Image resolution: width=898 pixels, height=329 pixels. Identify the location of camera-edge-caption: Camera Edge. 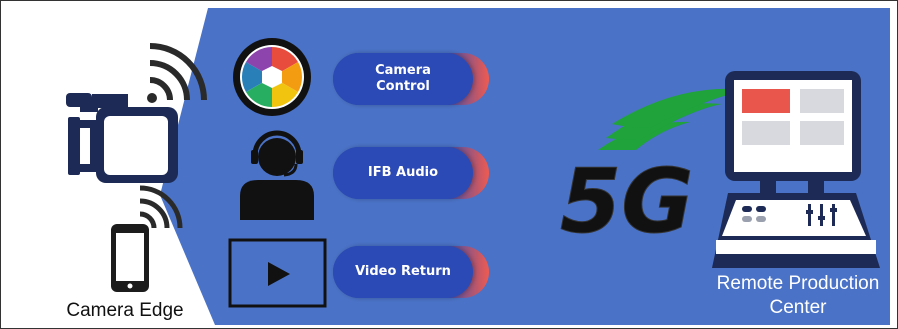
(125, 310).